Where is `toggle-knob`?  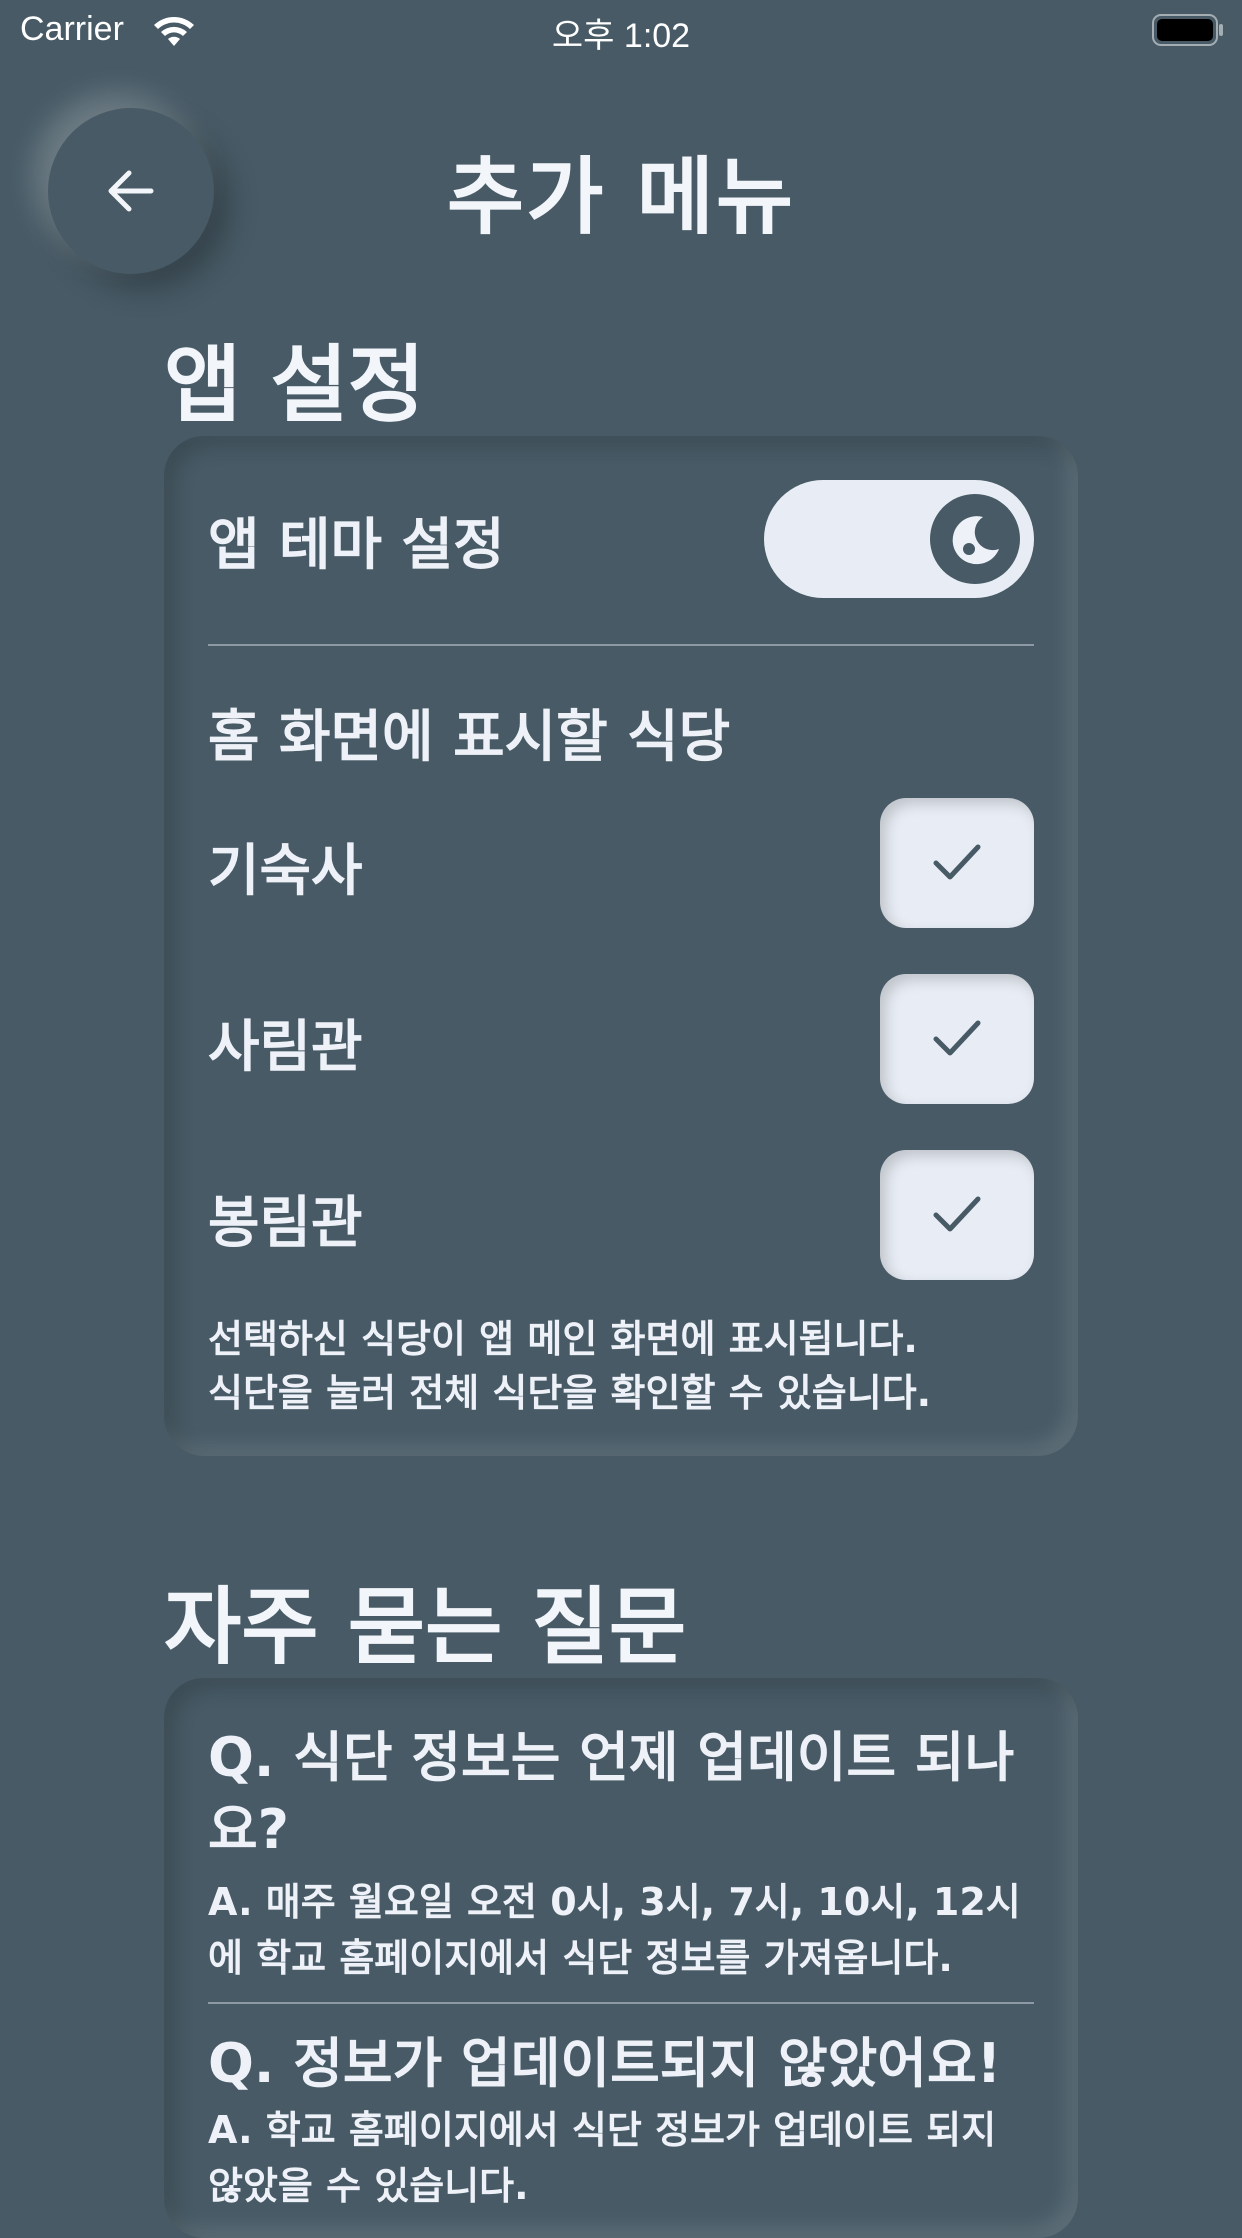
toggle-knob is located at coordinates (975, 539).